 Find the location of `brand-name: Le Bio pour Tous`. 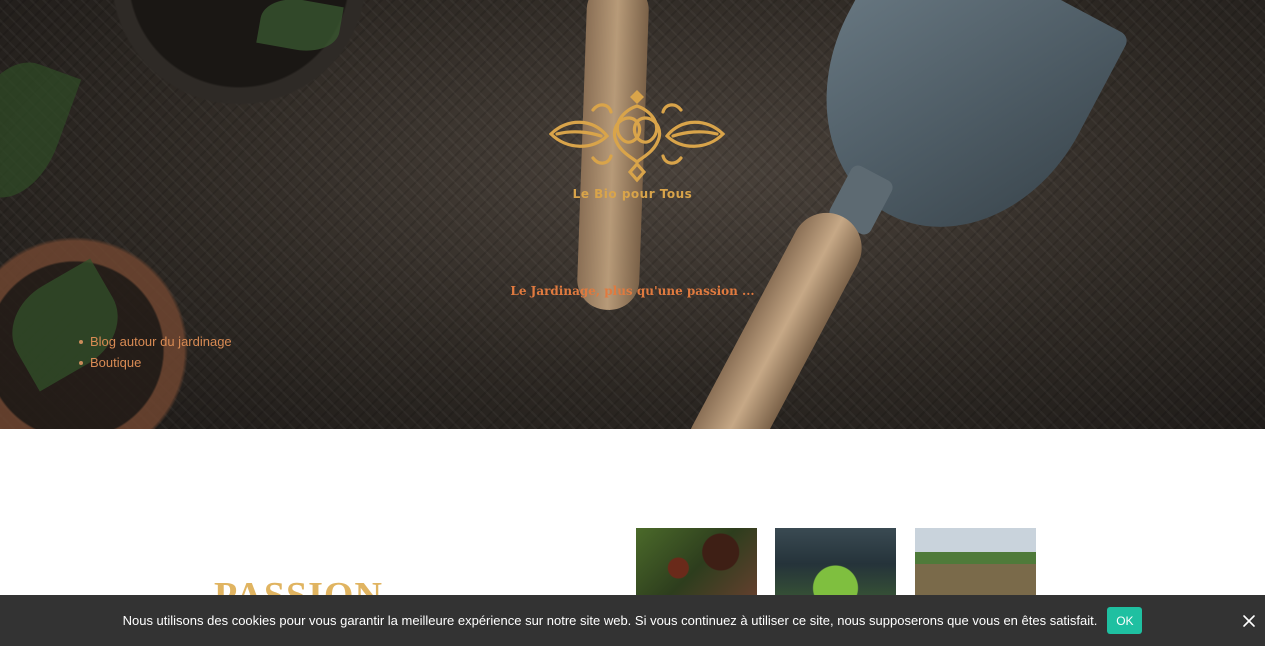

brand-name: Le Bio pour Tous is located at coordinates (632, 194).